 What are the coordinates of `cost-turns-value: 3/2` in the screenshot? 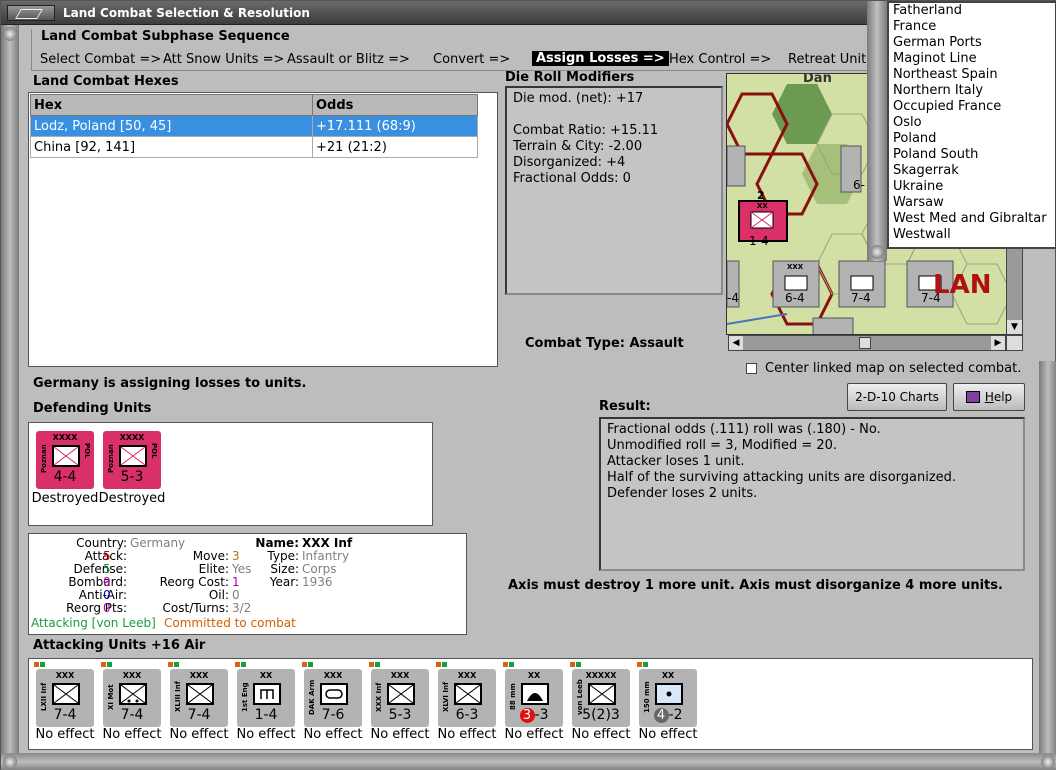 It's located at (242, 608).